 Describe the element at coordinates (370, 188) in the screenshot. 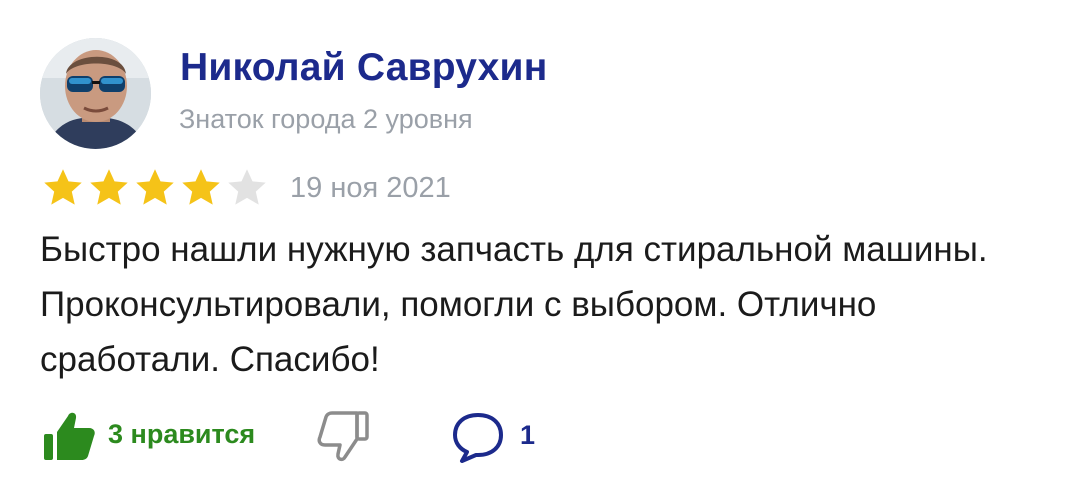

I see `review-date: 19 ноя 2021` at that location.